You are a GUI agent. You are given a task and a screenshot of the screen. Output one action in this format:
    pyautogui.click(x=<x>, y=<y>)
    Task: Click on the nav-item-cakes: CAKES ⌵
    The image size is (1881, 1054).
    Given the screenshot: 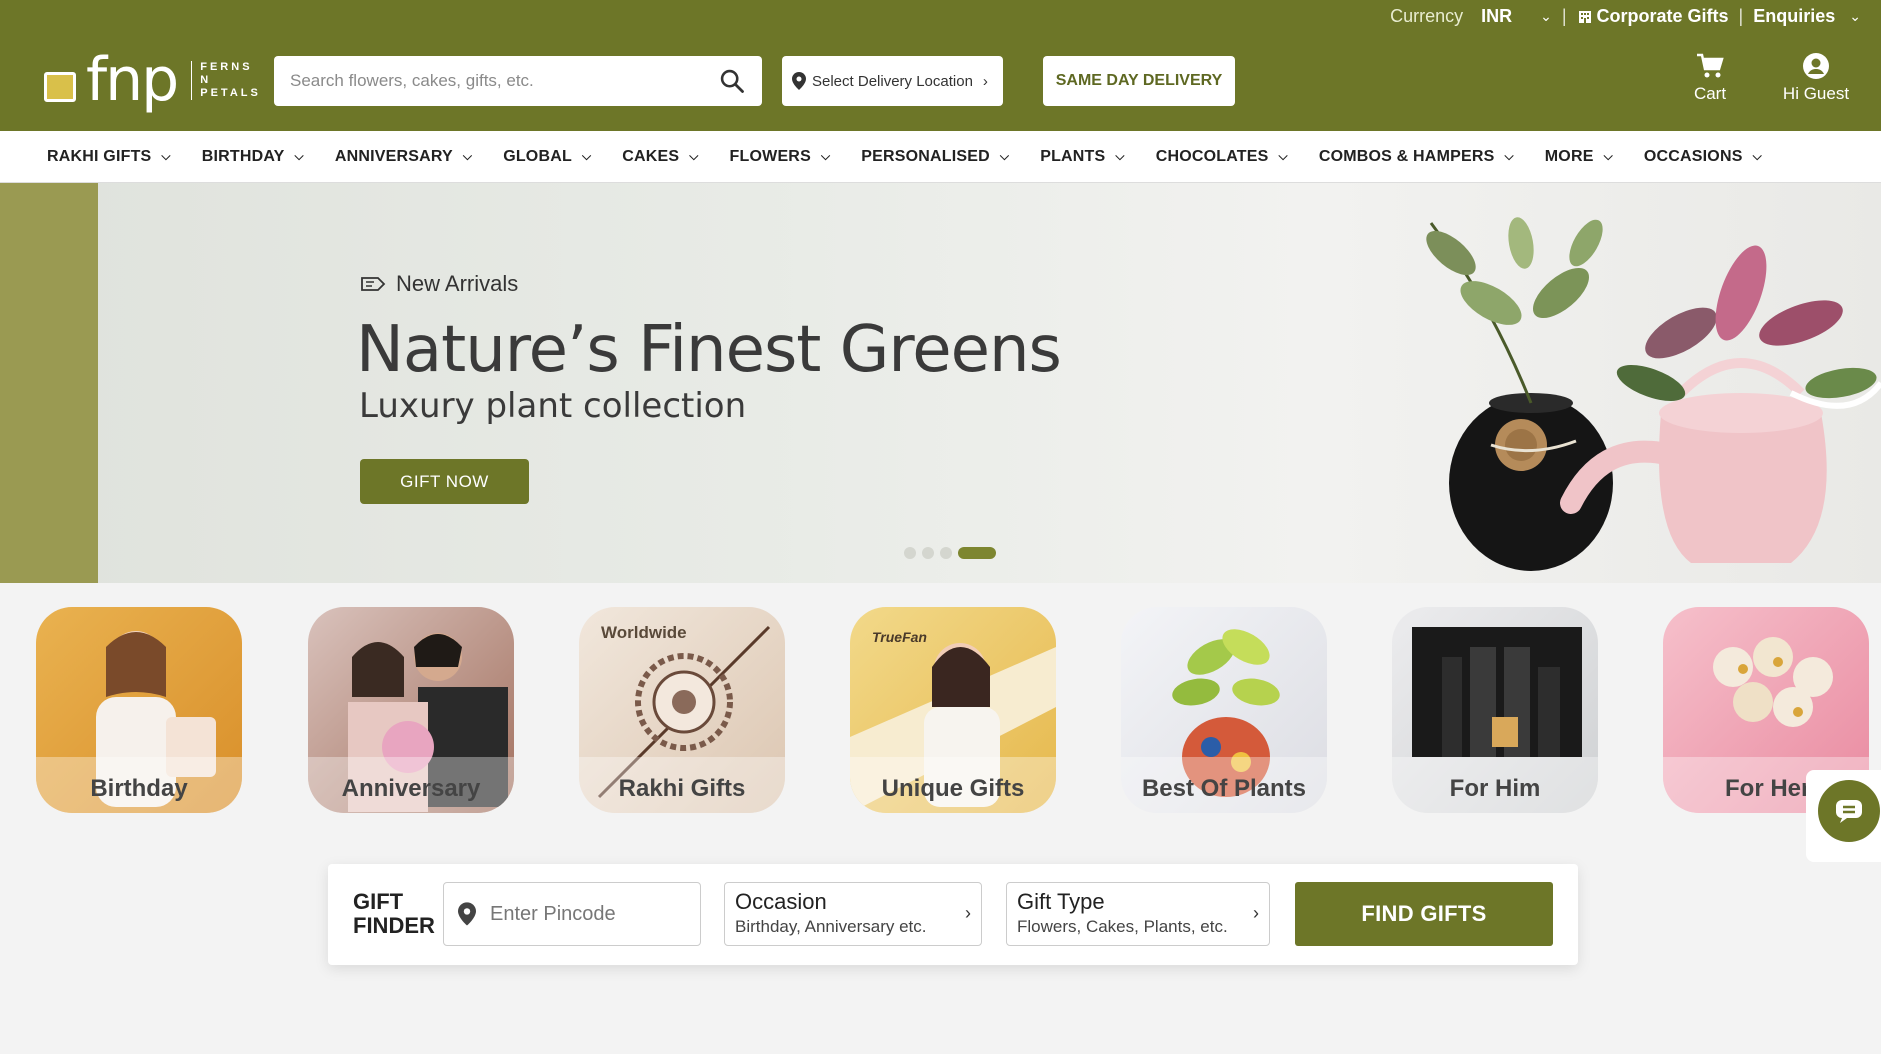 What is the action you would take?
    pyautogui.click(x=660, y=157)
    